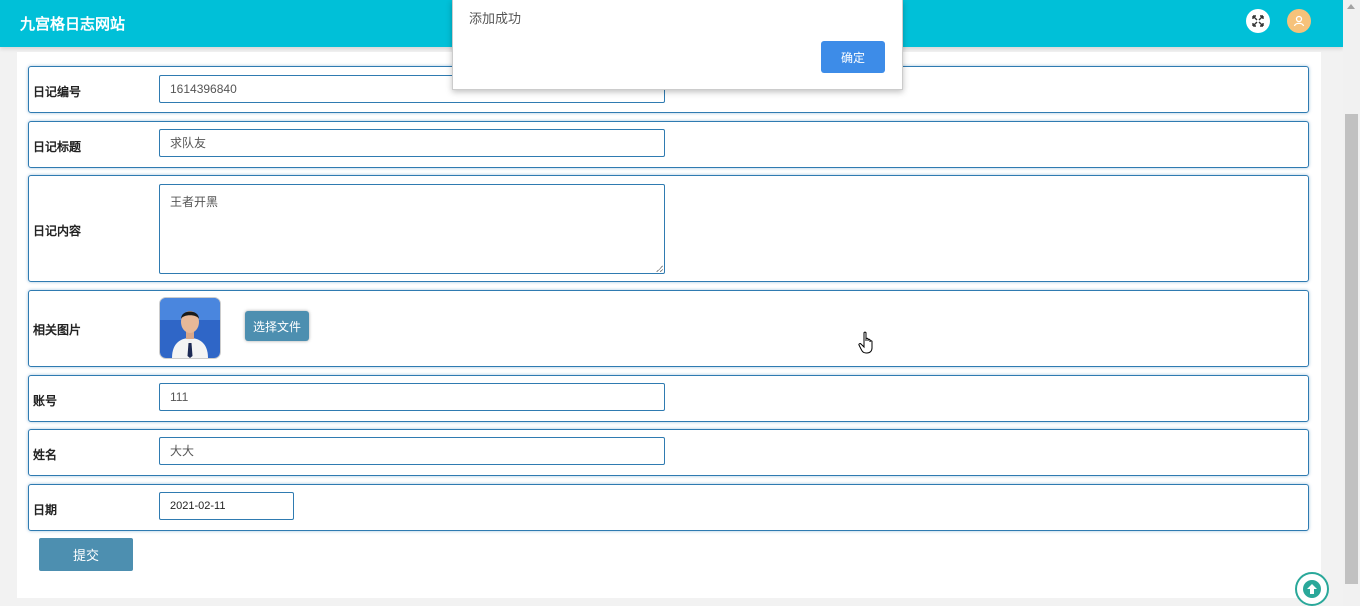  Describe the element at coordinates (659, 268) in the screenshot. I see `resize-grip-icon` at that location.